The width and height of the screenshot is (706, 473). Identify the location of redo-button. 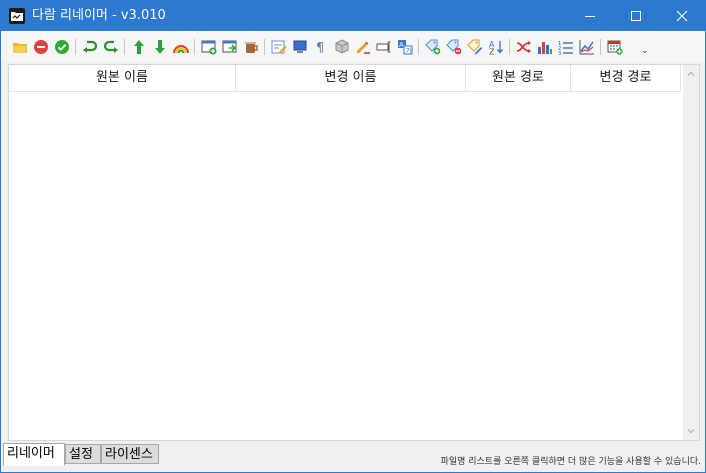
(111, 47).